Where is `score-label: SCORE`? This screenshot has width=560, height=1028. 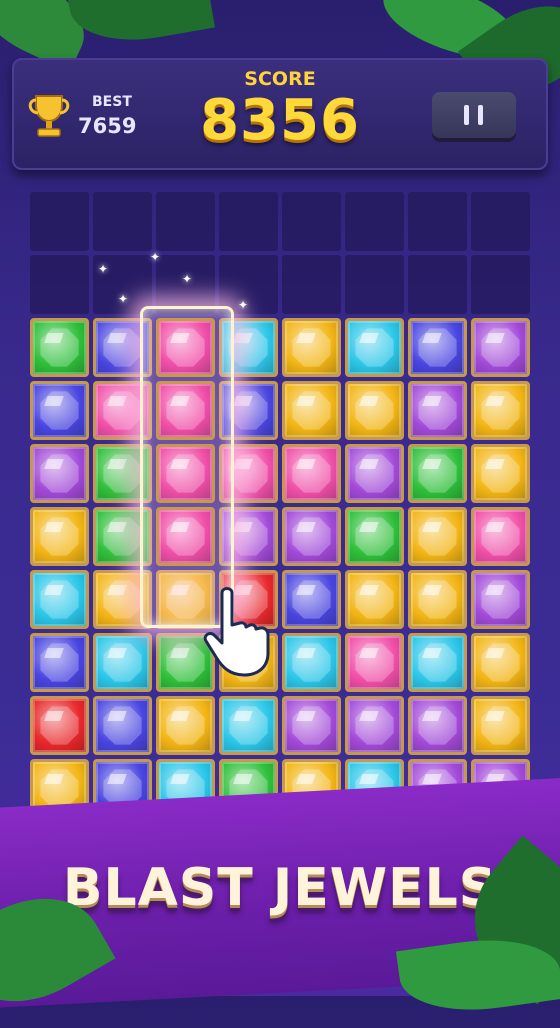 score-label: SCORE is located at coordinates (280, 79).